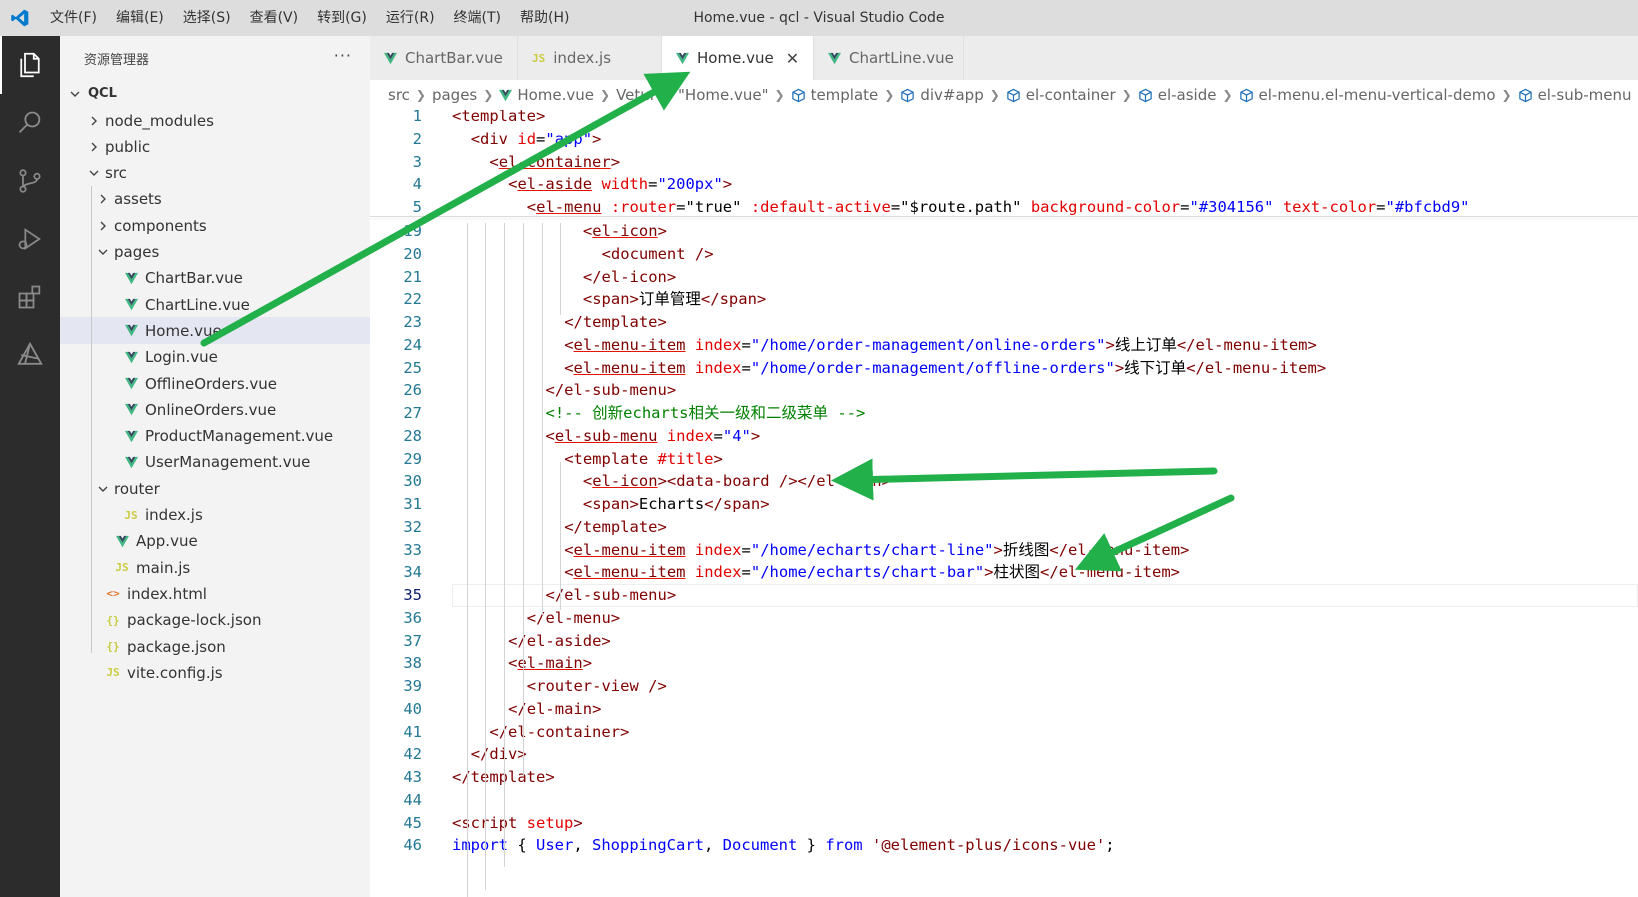 The height and width of the screenshot is (897, 1638). What do you see at coordinates (1004, 709) in the screenshot?
I see `code-line: 40 </el-main>` at bounding box center [1004, 709].